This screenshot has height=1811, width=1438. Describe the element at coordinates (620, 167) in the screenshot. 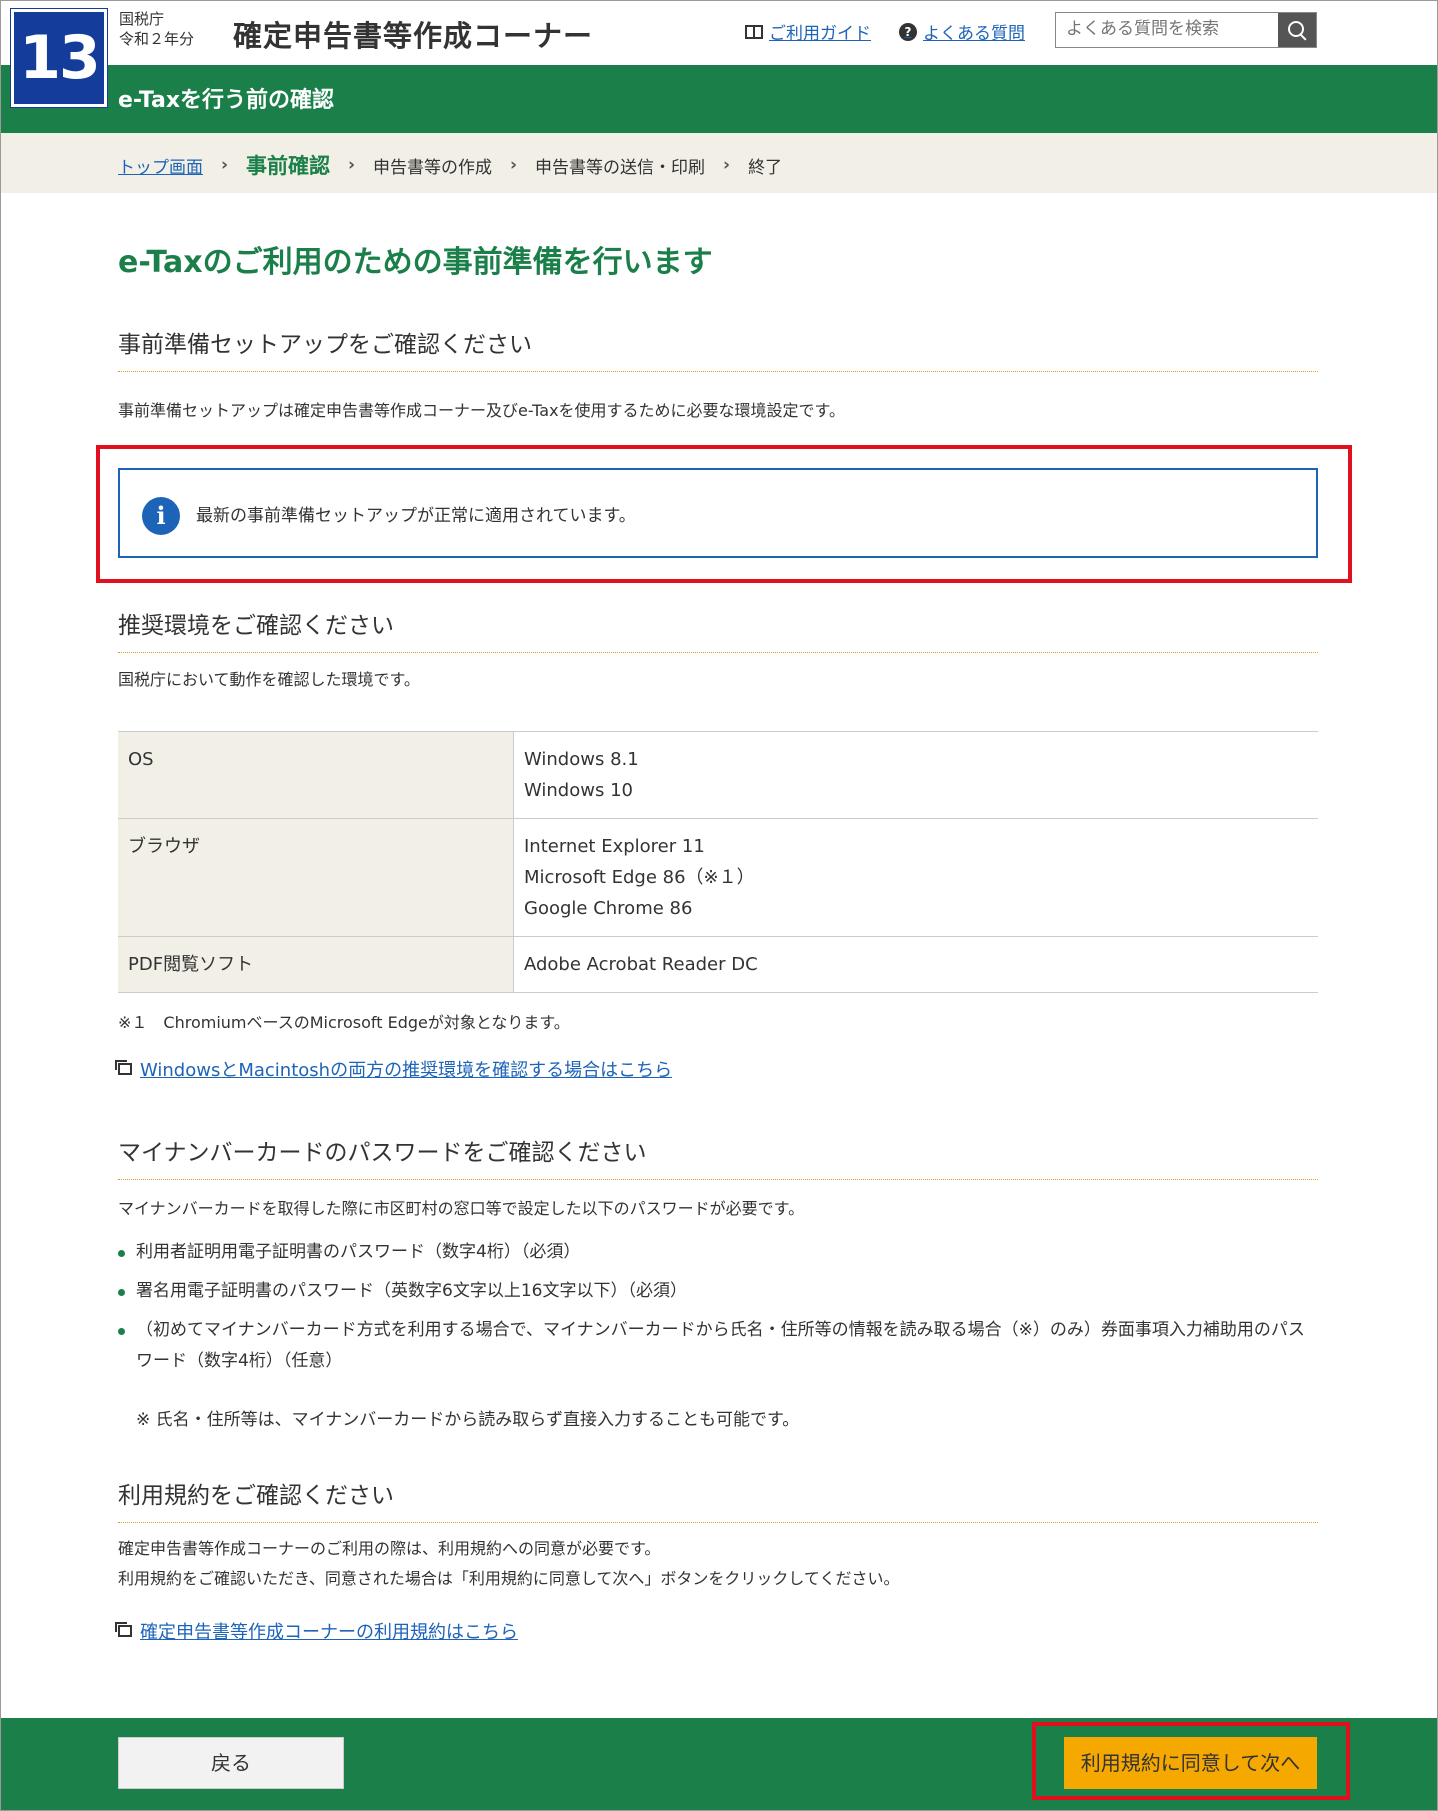

I see `breadcrumb-step: 申告書等の送信・印刷` at that location.